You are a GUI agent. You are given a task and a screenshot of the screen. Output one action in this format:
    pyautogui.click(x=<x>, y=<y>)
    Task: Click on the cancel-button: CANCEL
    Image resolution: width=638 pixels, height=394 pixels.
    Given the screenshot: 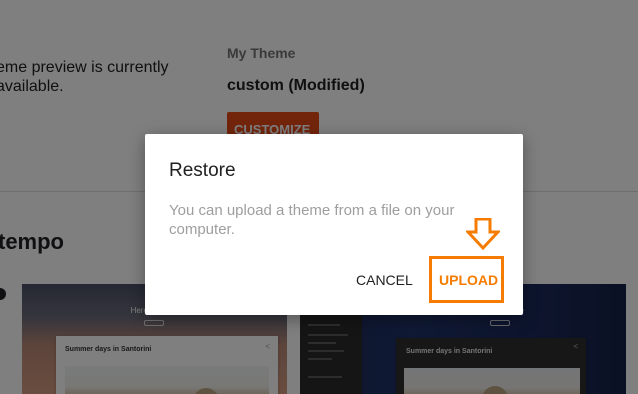 What is the action you would take?
    pyautogui.click(x=384, y=280)
    